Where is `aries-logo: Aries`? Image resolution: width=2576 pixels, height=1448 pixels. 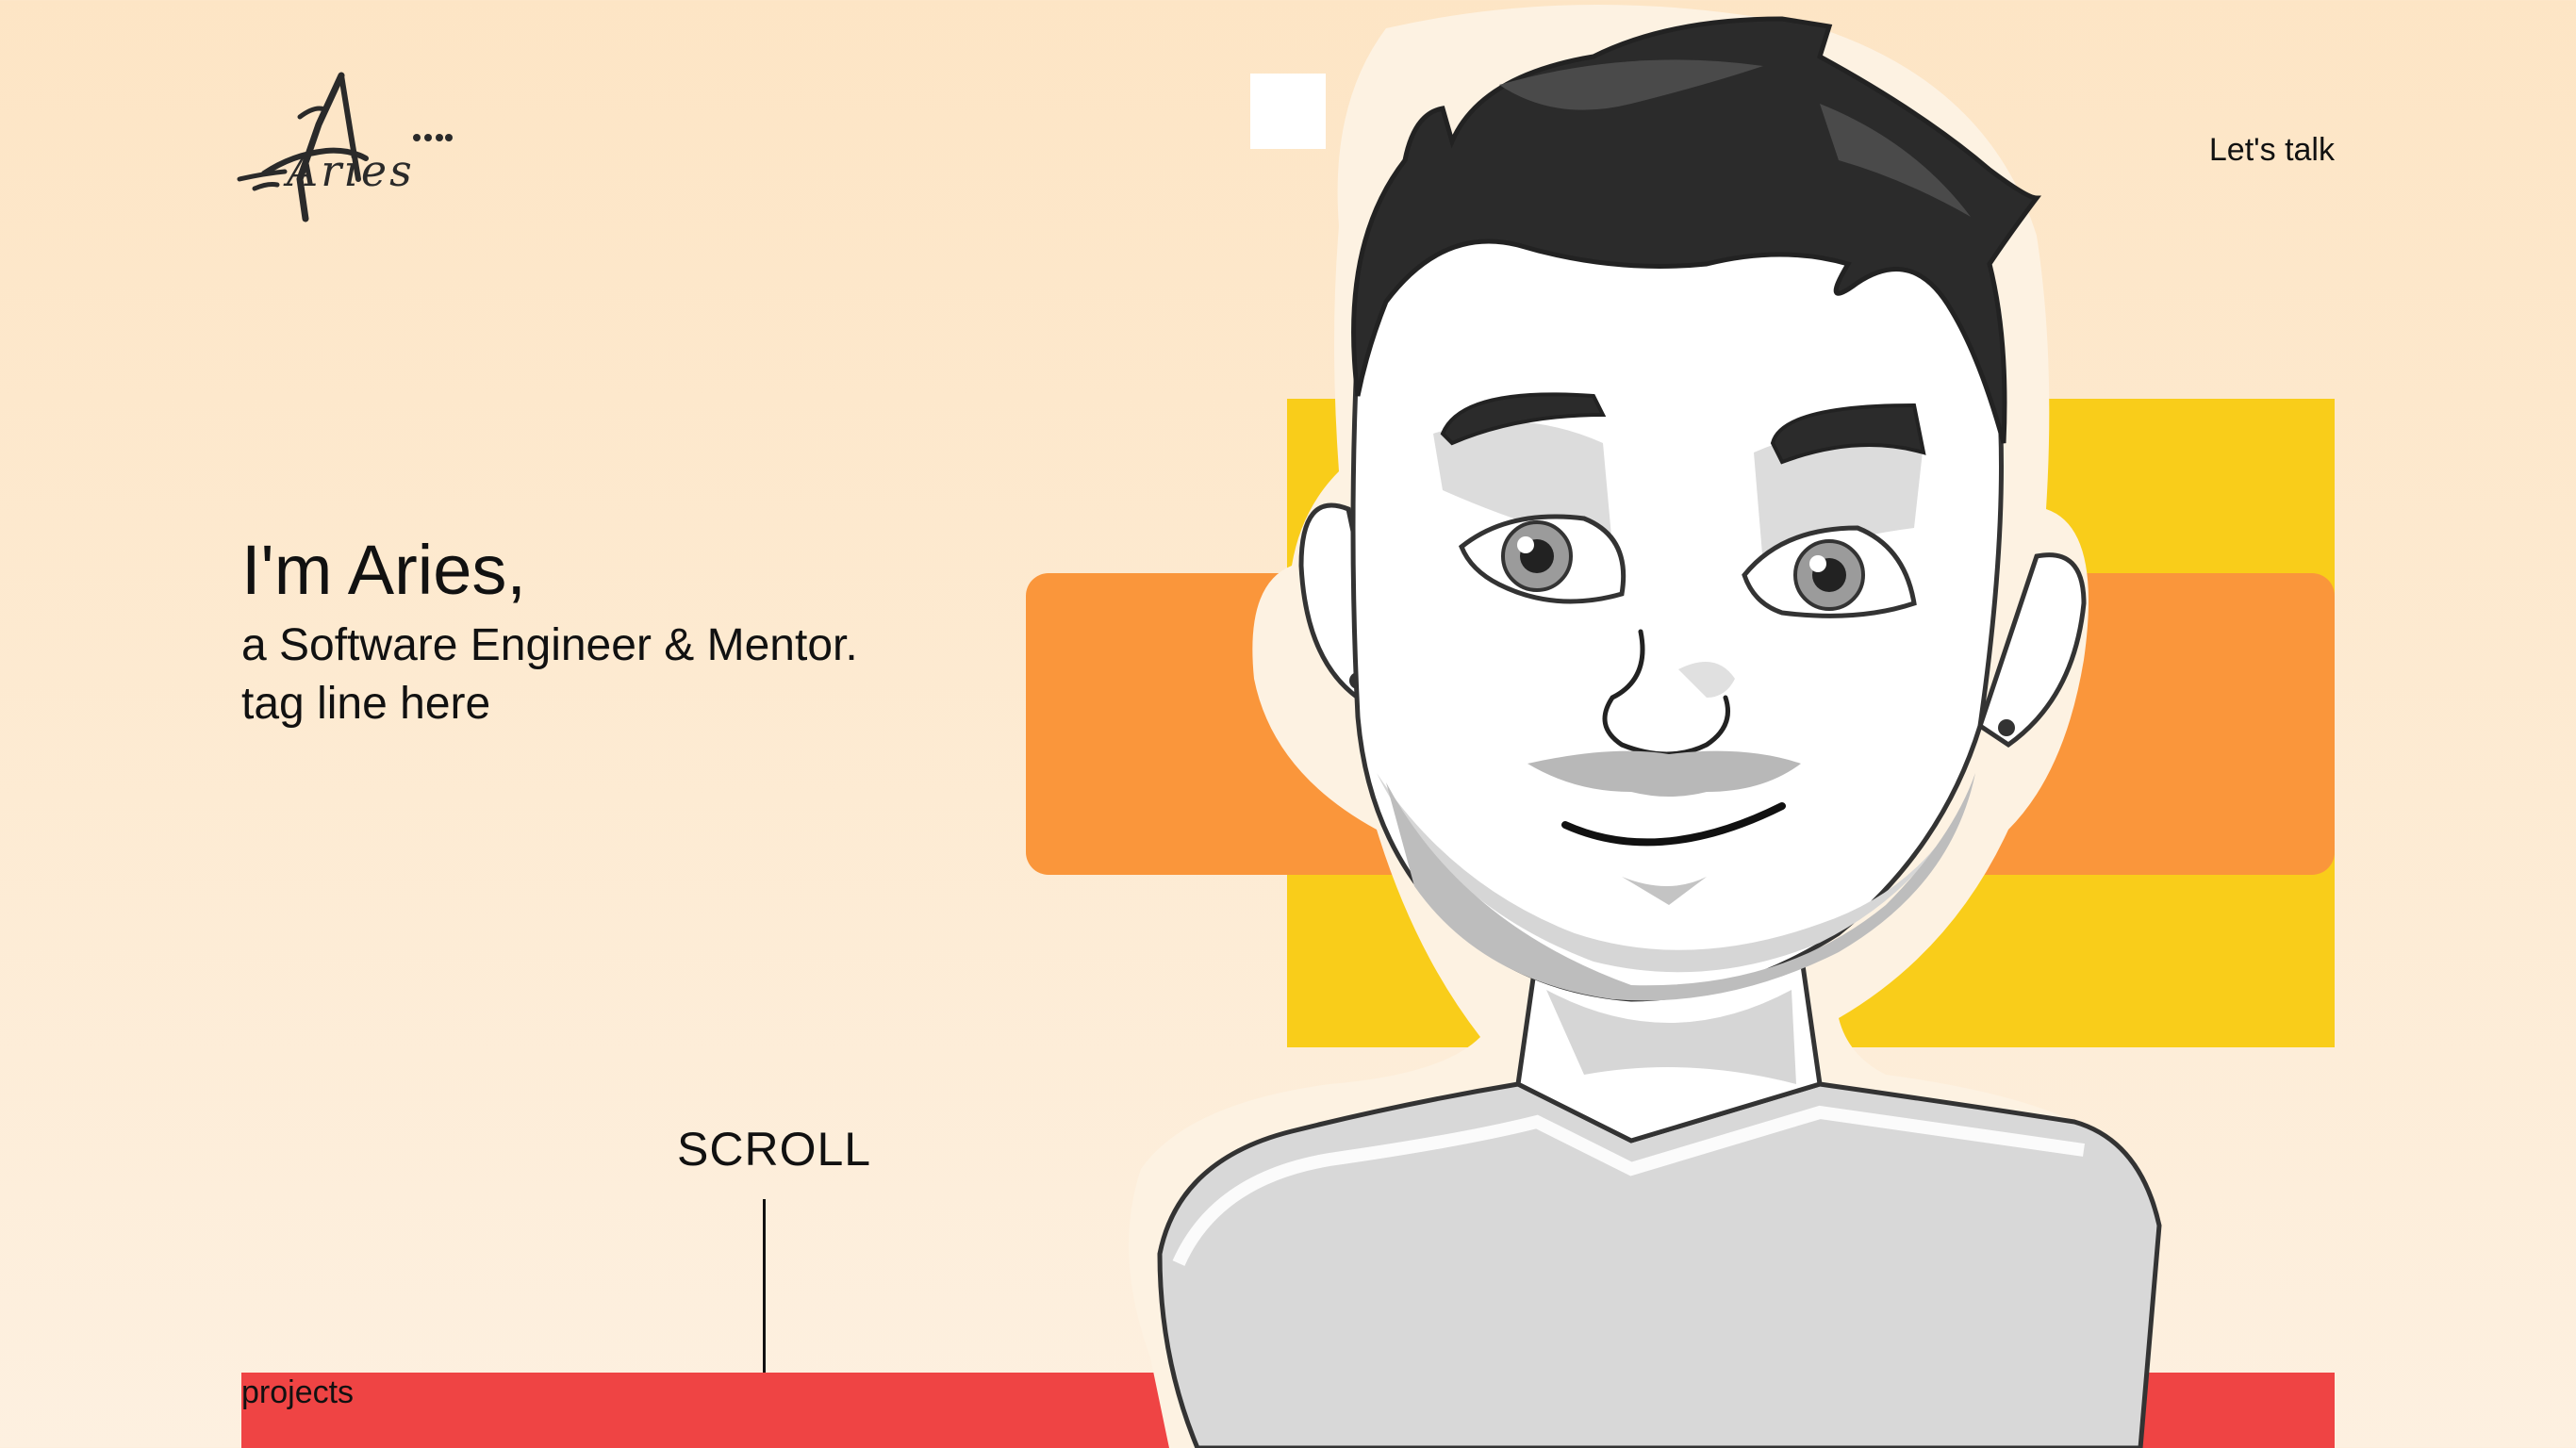 aries-logo: Aries is located at coordinates (344, 150).